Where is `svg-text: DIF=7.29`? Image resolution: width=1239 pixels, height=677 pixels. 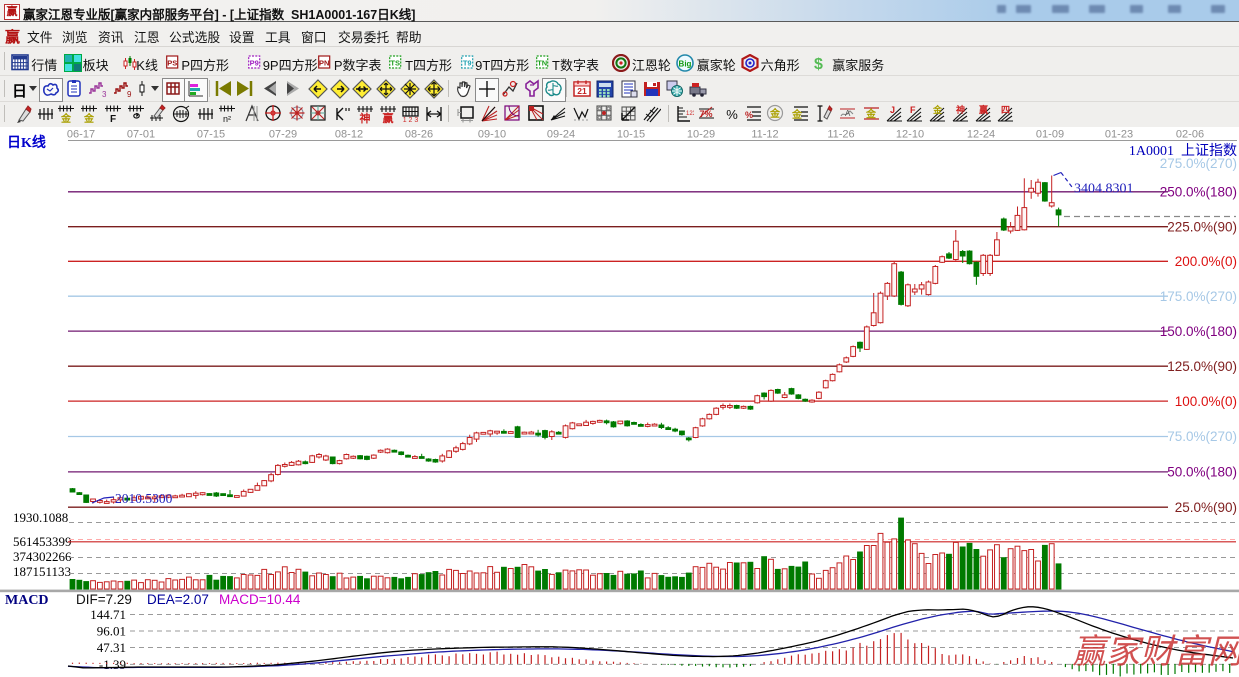 svg-text: DIF=7.29 is located at coordinates (104, 599).